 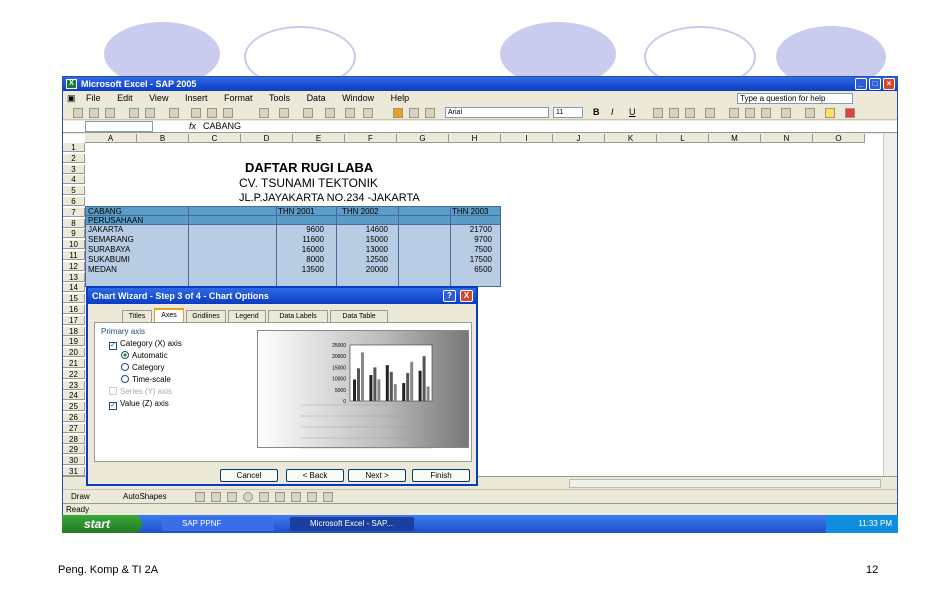 I want to click on name-box, so click(x=119, y=126).